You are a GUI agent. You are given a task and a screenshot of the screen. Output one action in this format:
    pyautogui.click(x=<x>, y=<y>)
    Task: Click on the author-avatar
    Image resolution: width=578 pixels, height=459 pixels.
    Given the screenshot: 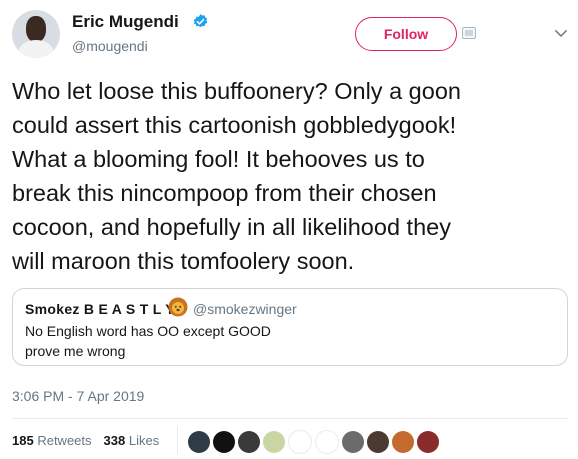 What is the action you would take?
    pyautogui.click(x=36, y=34)
    